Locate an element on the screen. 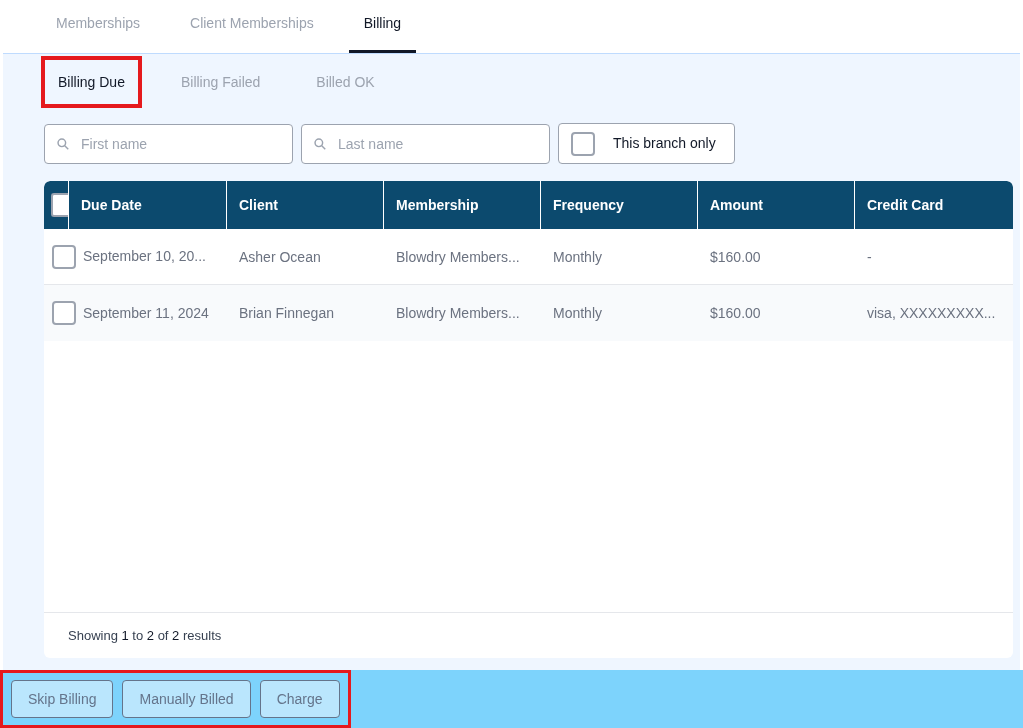 This screenshot has width=1023, height=728. tab: Client Memberships is located at coordinates (252, 26).